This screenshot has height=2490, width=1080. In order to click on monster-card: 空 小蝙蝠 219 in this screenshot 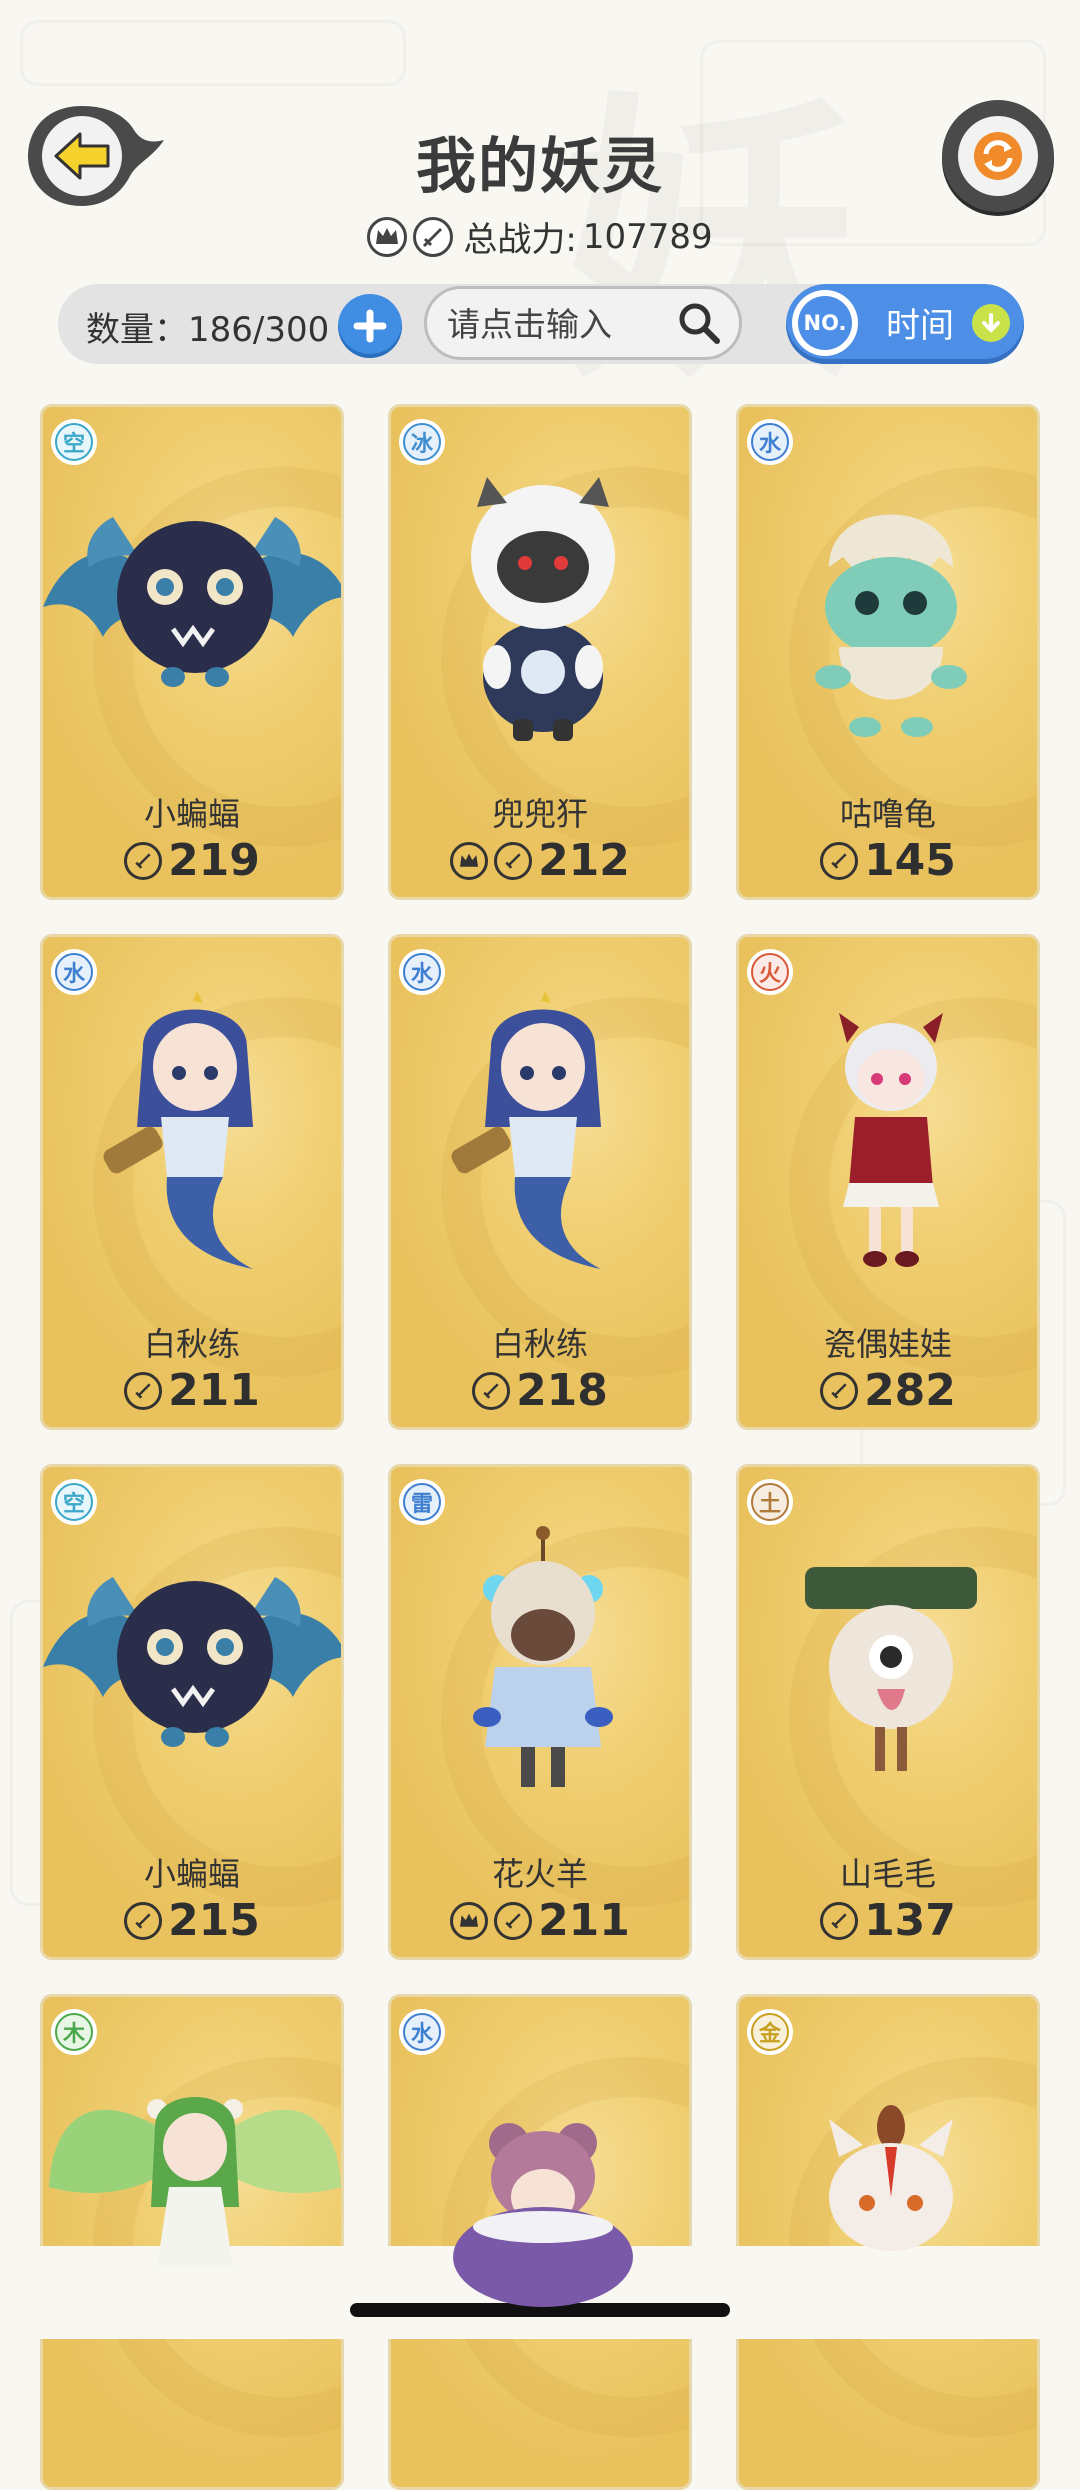, I will do `click(192, 652)`.